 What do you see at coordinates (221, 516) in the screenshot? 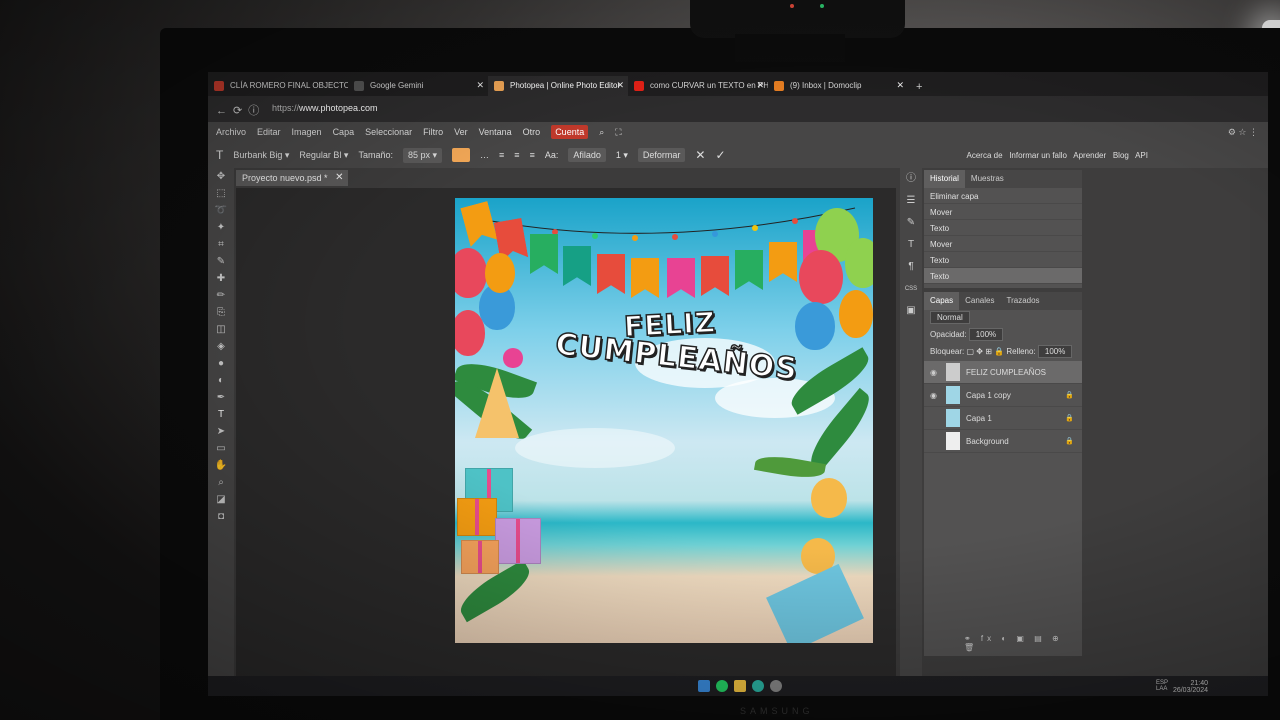
I see `quick-mask-icon: ◘` at bounding box center [221, 516].